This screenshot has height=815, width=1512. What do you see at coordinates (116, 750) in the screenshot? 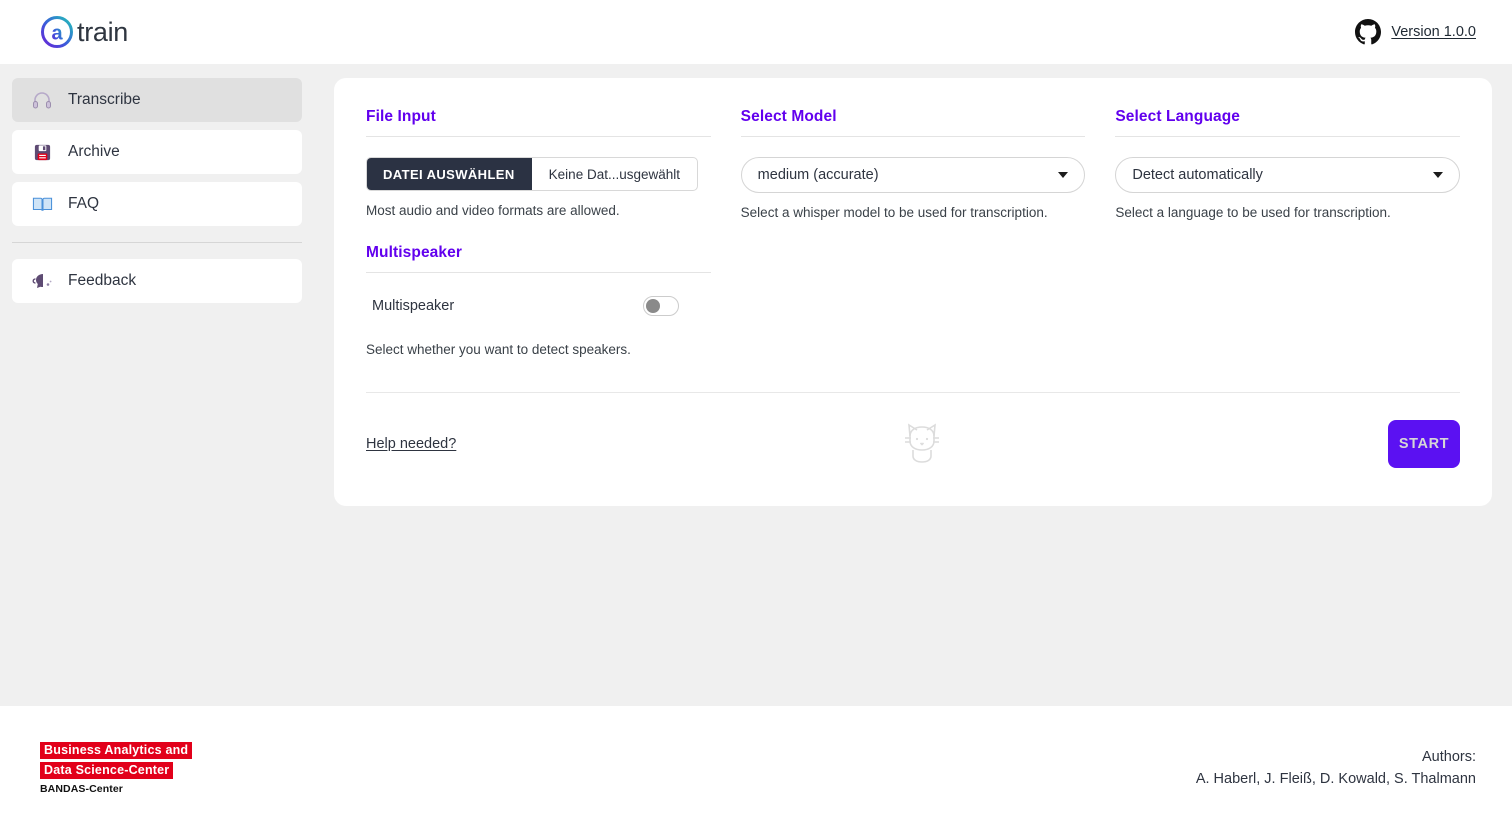
I see `bandas-line-1: Business Analytics and` at bounding box center [116, 750].